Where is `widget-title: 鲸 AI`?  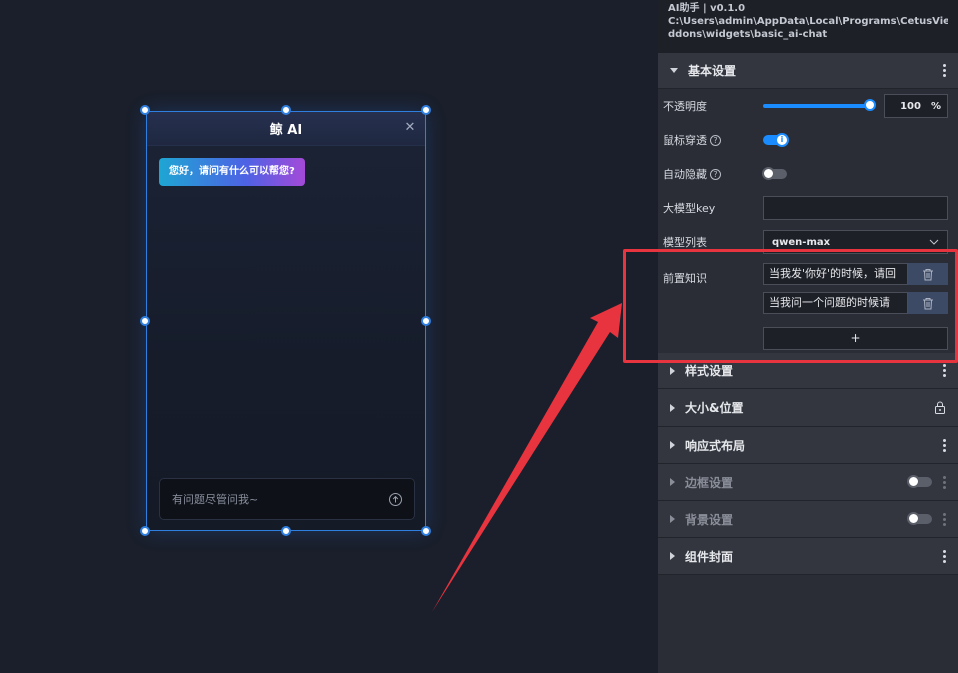 widget-title: 鲸 AI is located at coordinates (286, 130).